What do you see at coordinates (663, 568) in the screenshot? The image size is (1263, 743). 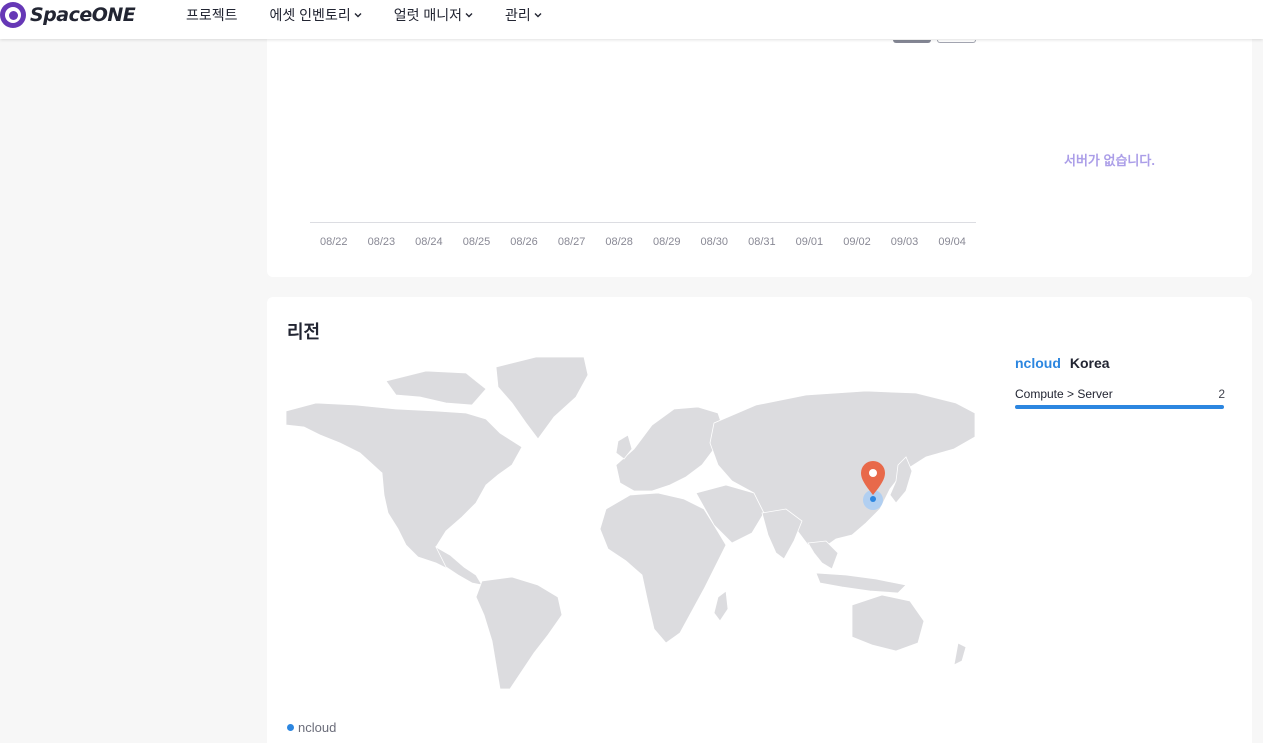 I see `map-africa` at bounding box center [663, 568].